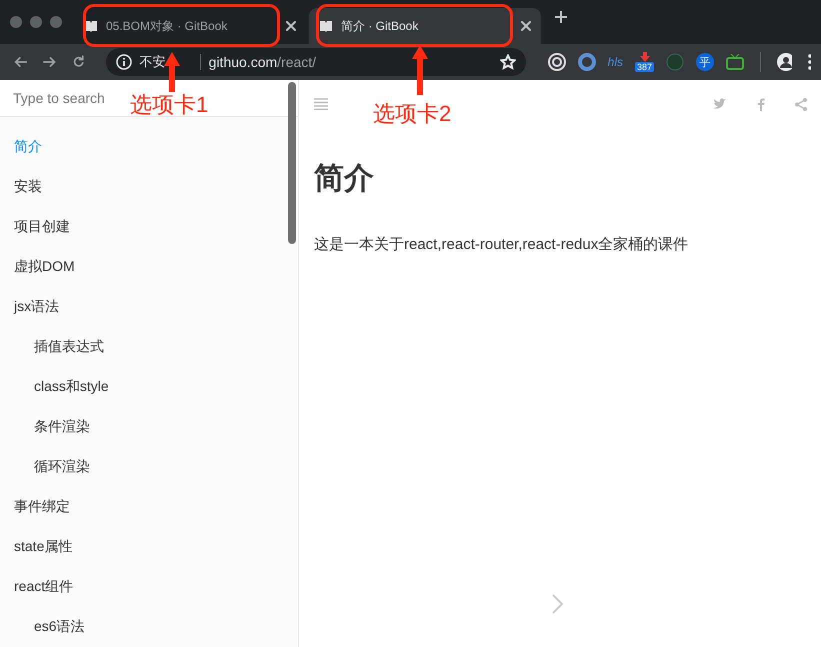  What do you see at coordinates (705, 62) in the screenshot?
I see `extension-icon: 乎` at bounding box center [705, 62].